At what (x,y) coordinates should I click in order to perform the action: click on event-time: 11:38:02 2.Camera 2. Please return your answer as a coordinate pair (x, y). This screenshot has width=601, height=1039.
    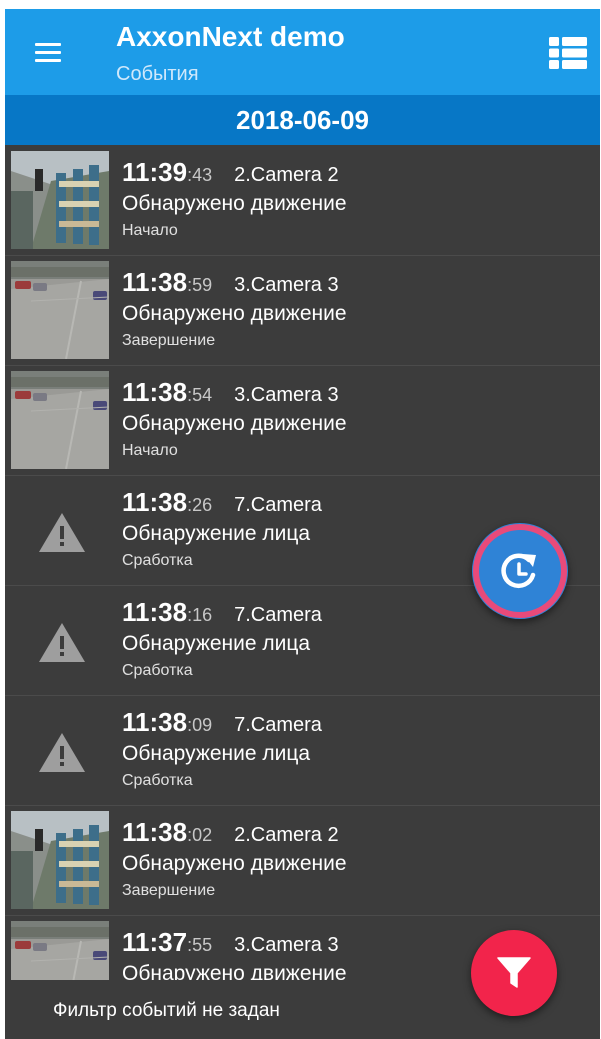
    Looking at the image, I should click on (230, 832).